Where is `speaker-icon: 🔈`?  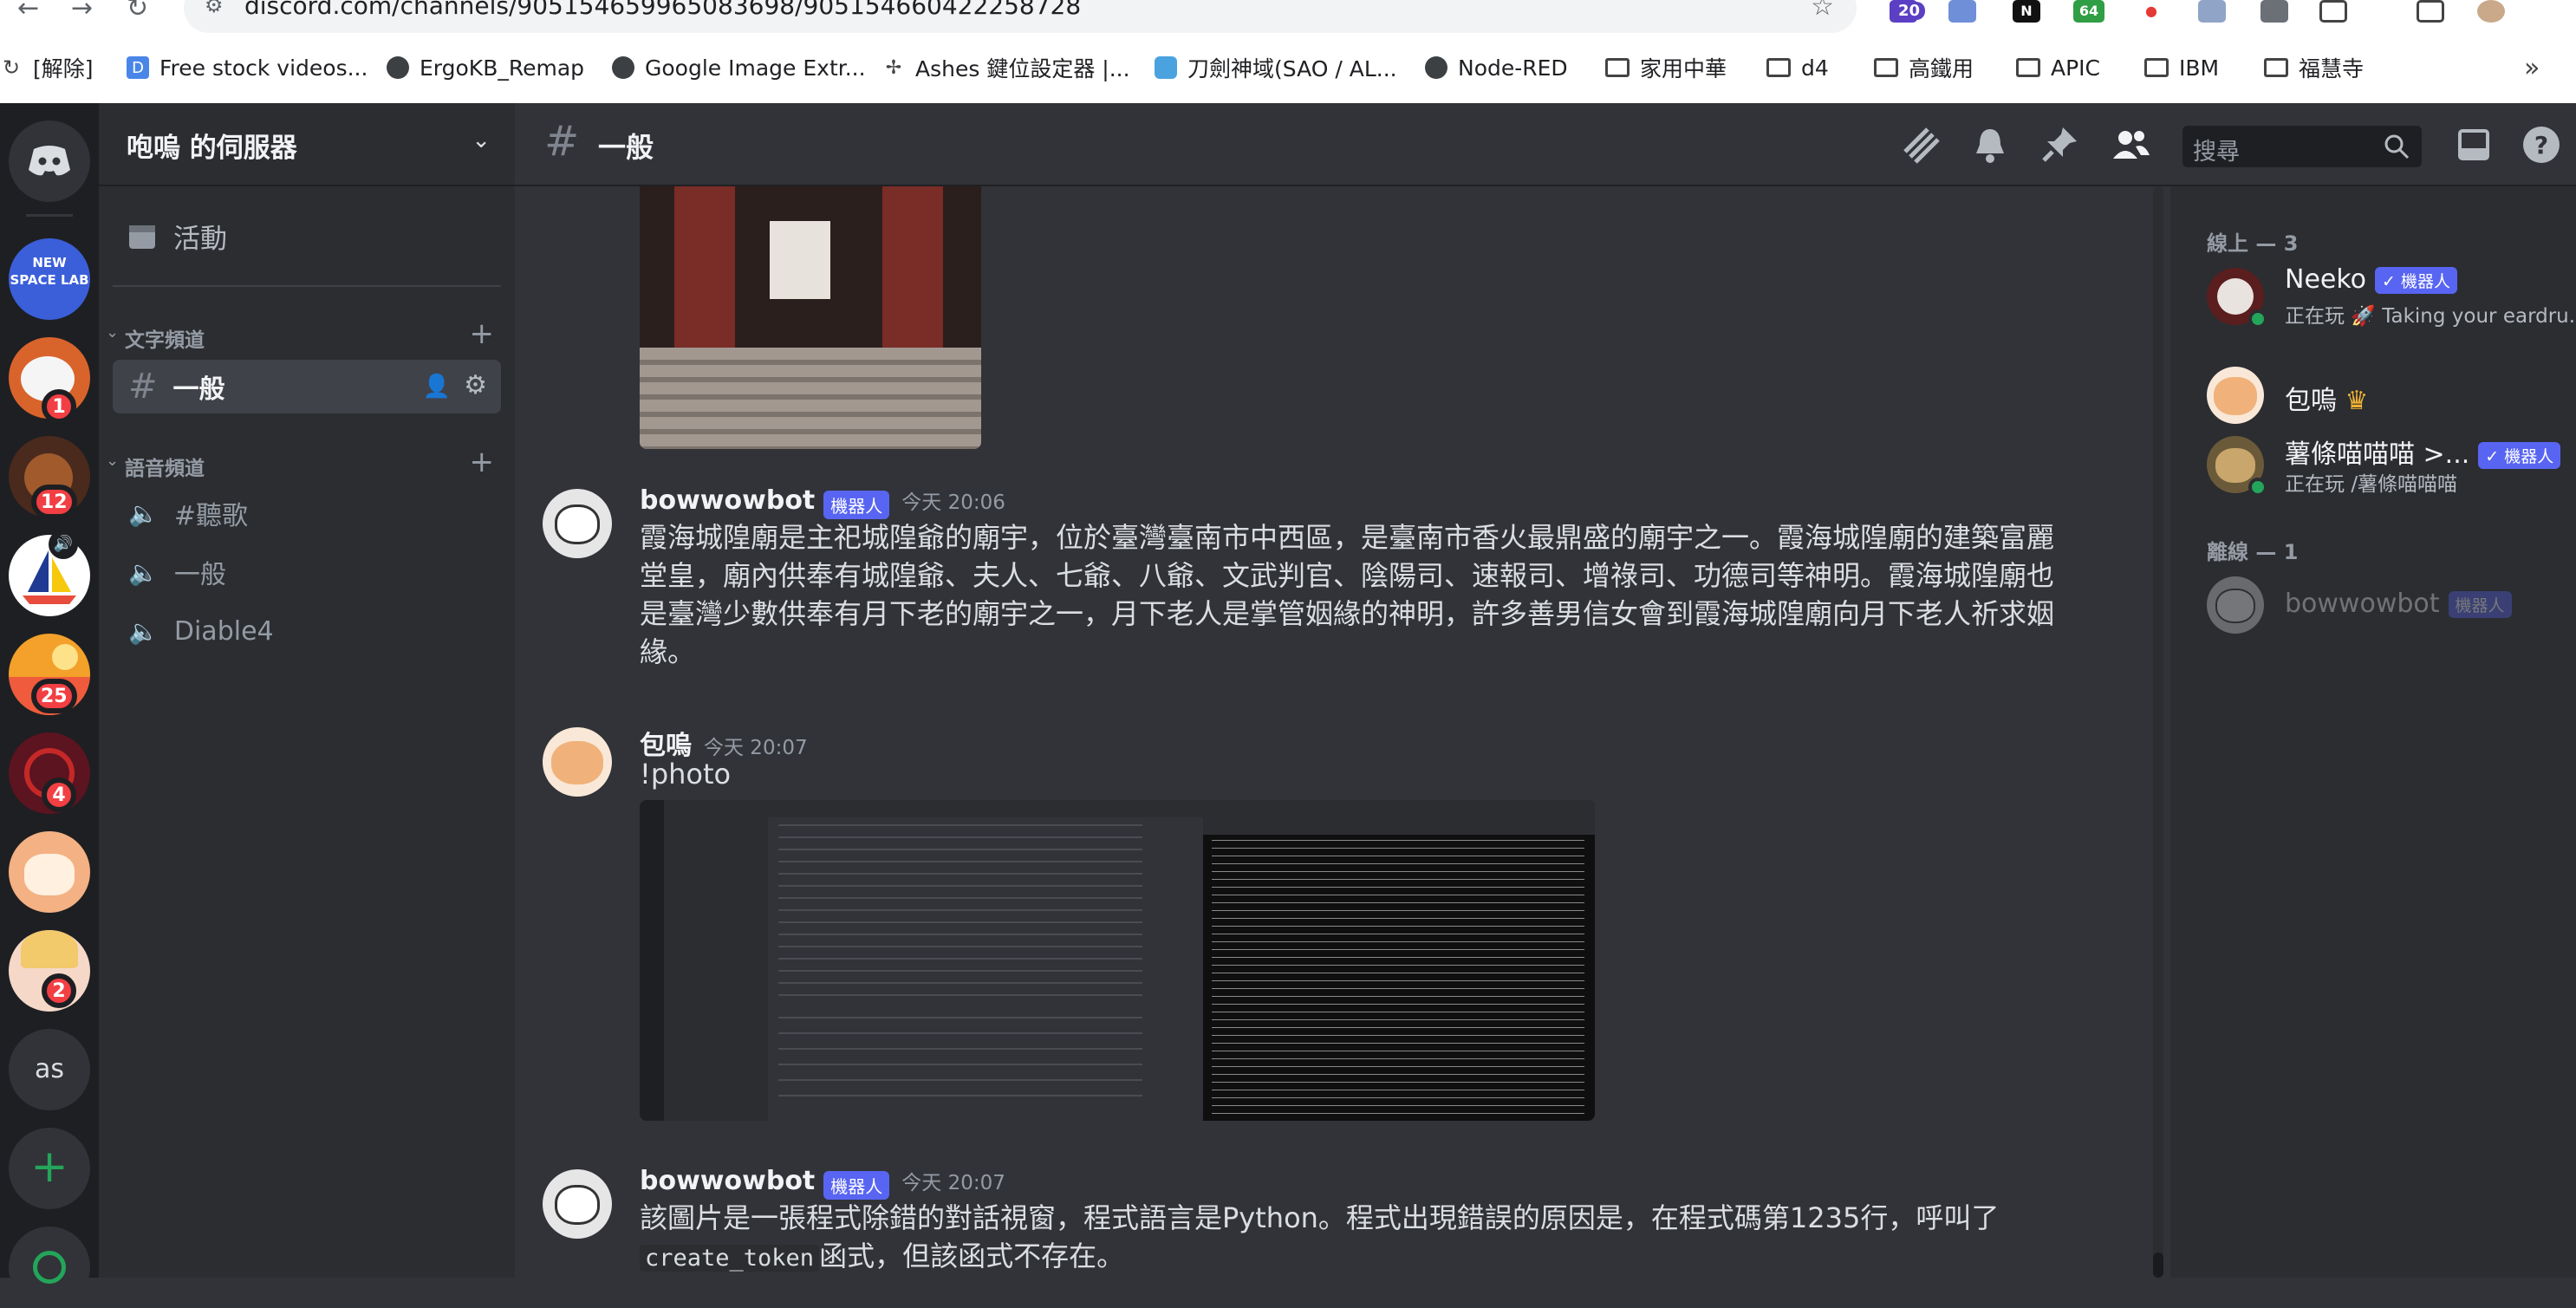 speaker-icon: 🔈 is located at coordinates (143, 631).